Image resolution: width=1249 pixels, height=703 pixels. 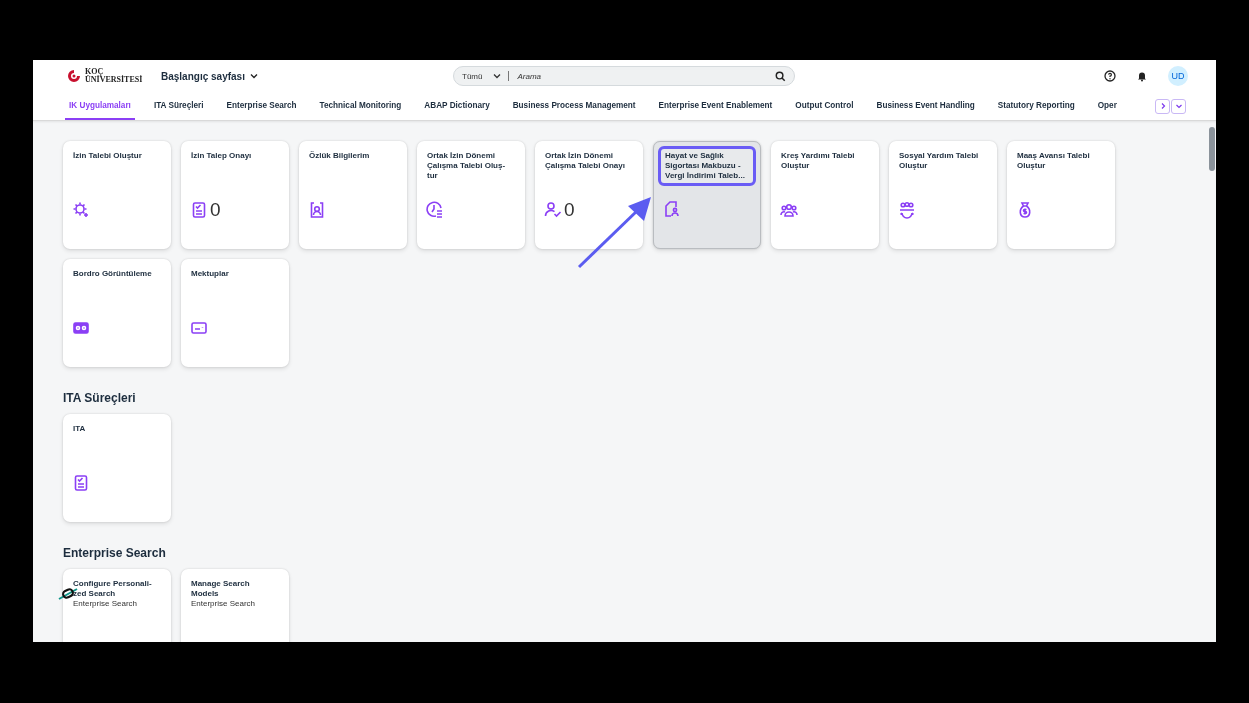 I want to click on person-check-icon, so click(x=553, y=210).